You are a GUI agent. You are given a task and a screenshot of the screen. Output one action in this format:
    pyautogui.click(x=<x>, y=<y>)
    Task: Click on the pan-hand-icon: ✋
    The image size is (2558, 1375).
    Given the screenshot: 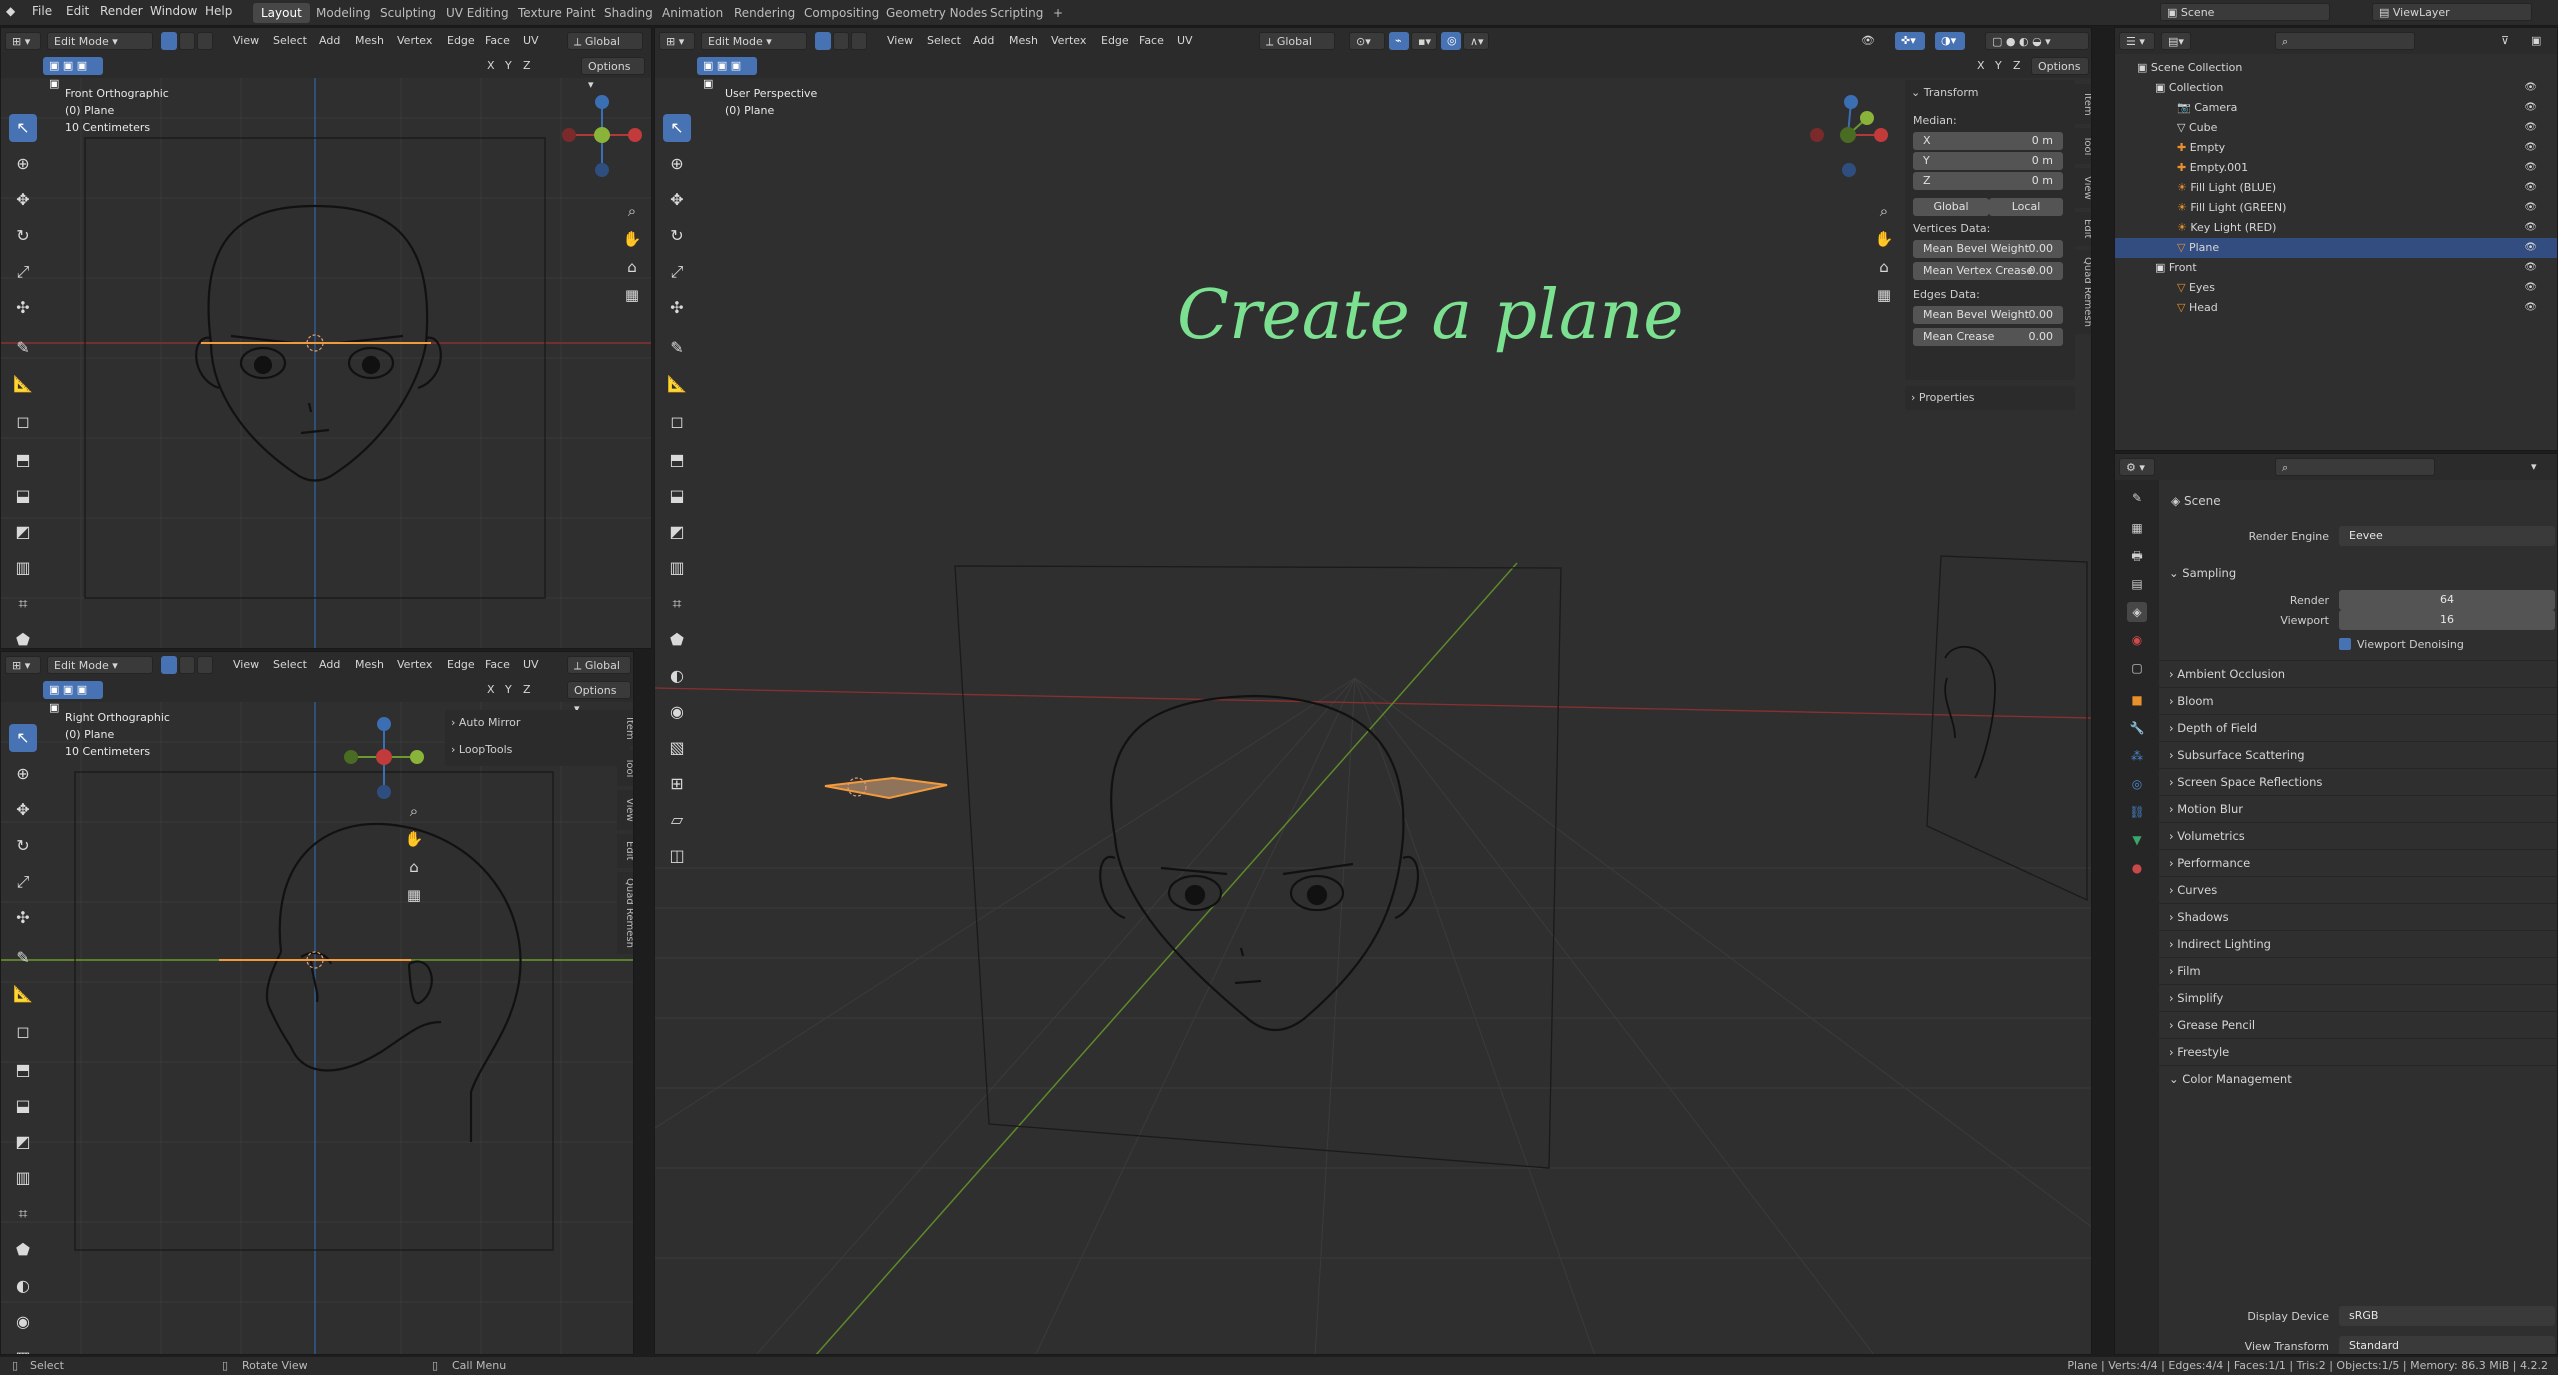 What is the action you would take?
    pyautogui.click(x=414, y=839)
    